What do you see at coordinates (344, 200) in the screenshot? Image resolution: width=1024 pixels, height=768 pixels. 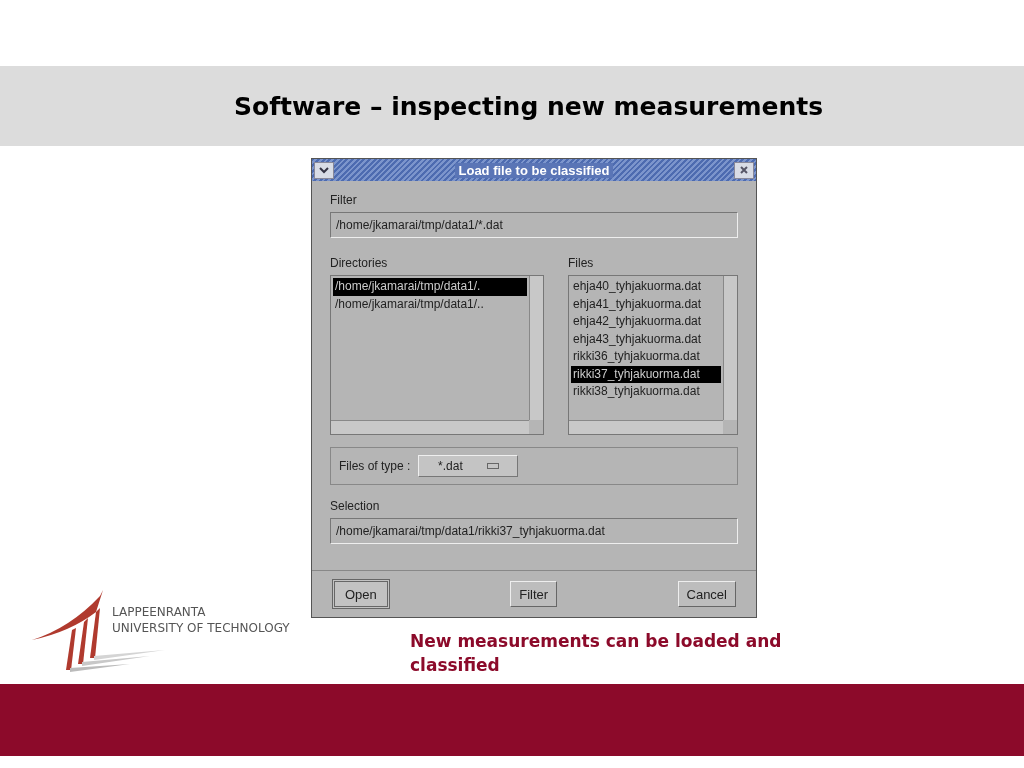 I see `filter-label: Filter` at bounding box center [344, 200].